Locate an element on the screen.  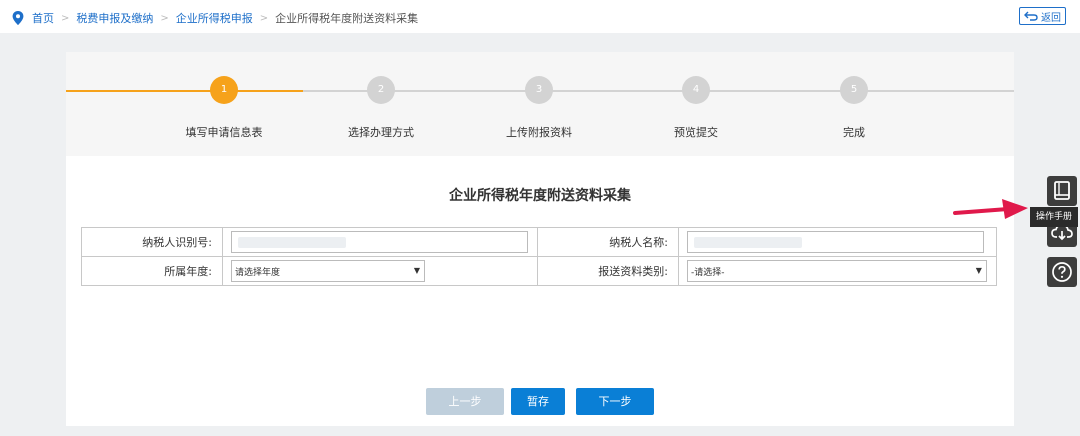
prev-step-button: 上一步 is located at coordinates (465, 401).